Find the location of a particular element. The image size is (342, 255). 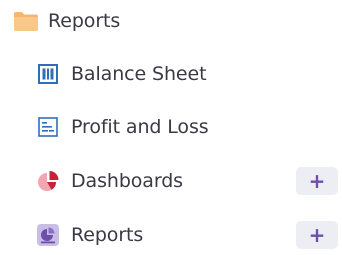

balance-sheet-icon is located at coordinates (48, 74).